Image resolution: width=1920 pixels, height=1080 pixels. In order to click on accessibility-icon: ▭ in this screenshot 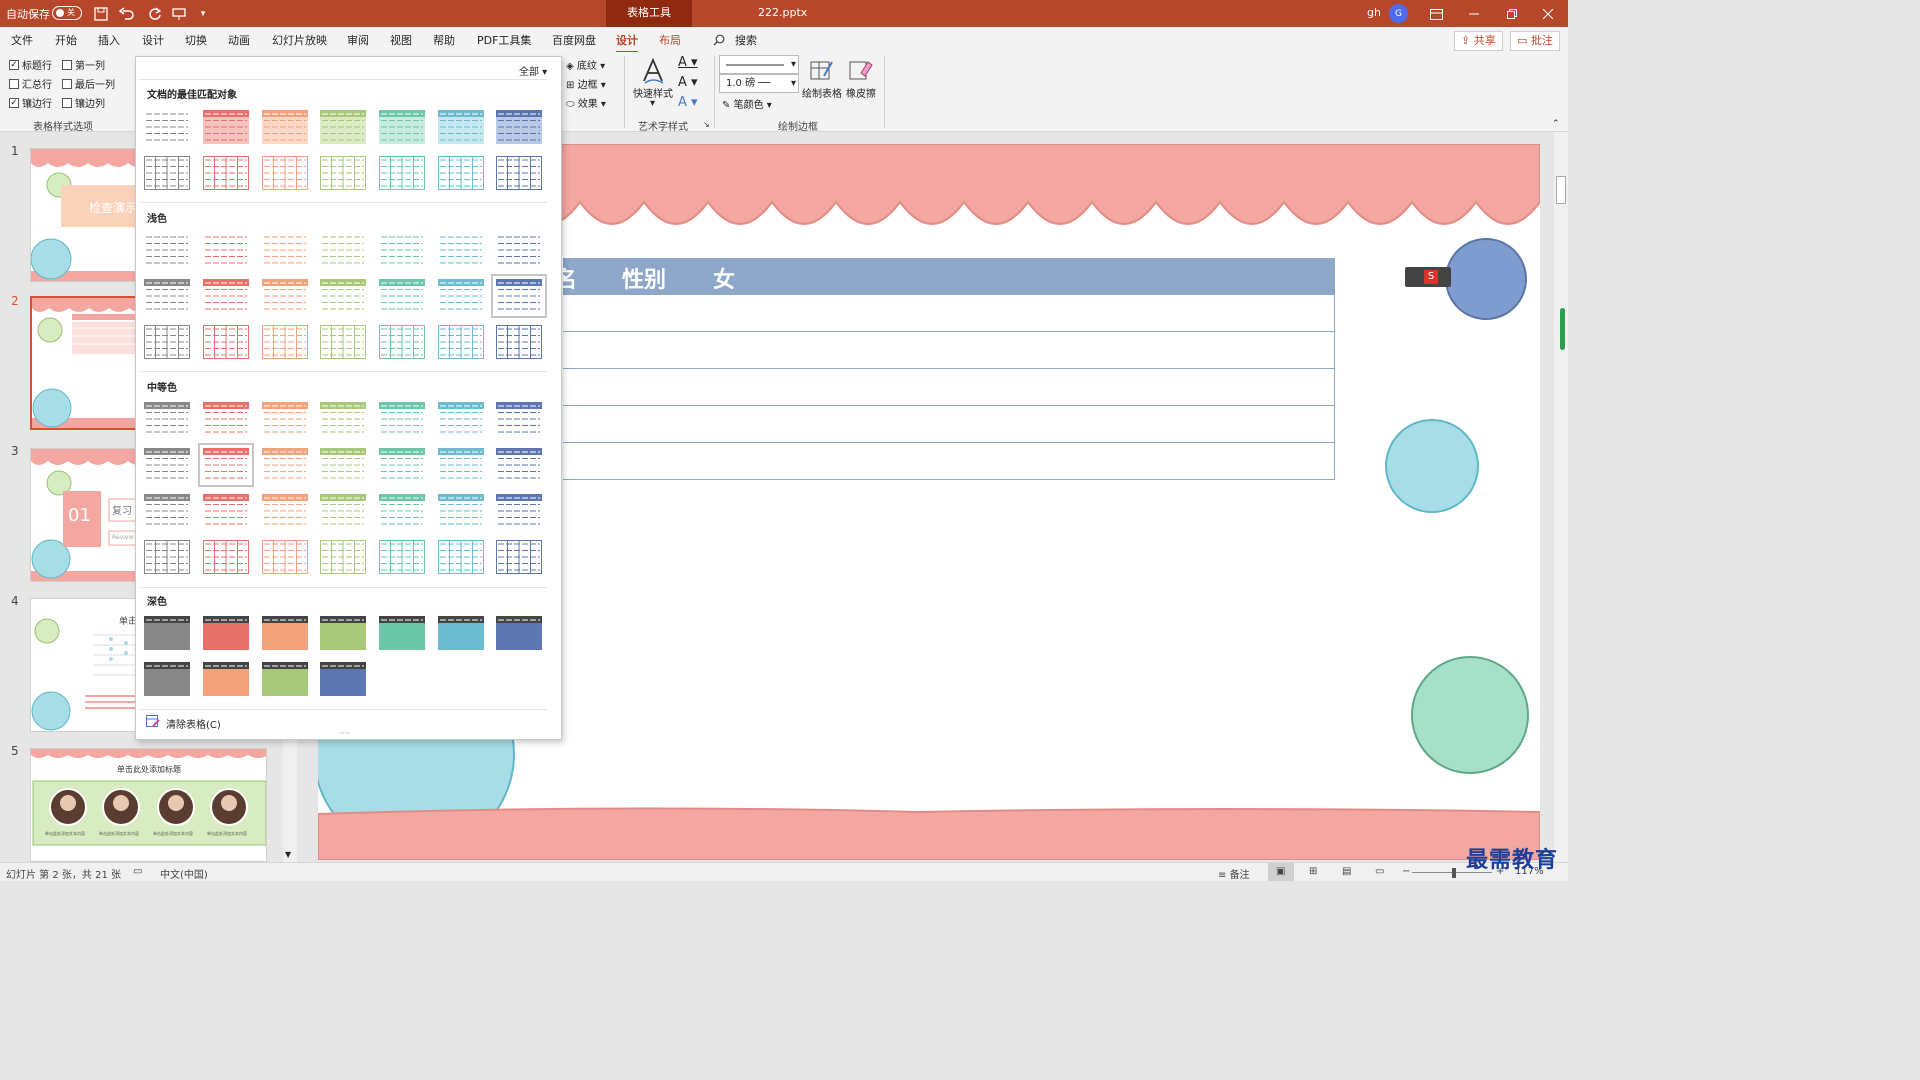, I will do `click(137, 871)`.